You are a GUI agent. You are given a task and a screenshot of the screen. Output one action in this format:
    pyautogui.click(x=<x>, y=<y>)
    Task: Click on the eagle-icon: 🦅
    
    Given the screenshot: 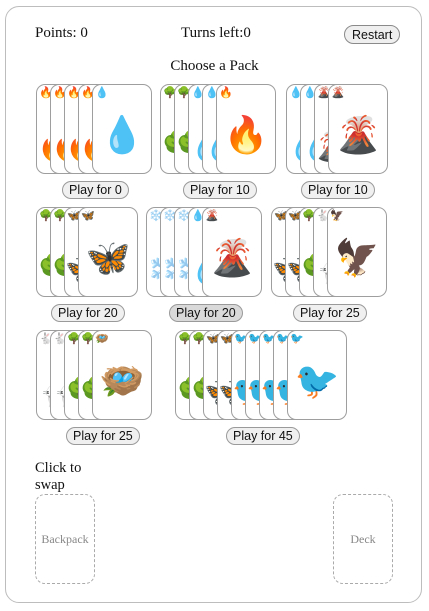 What is the action you would take?
    pyautogui.click(x=357, y=258)
    